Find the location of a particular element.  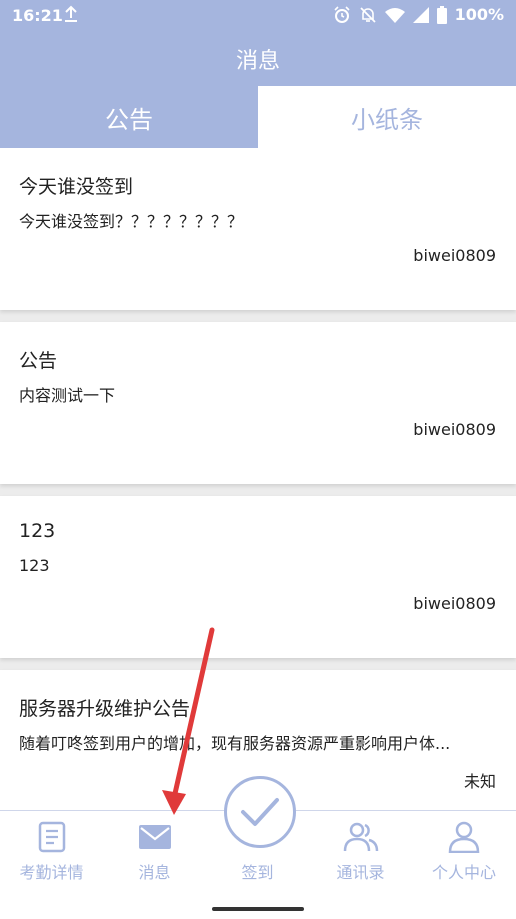

alarm-icon is located at coordinates (341, 14).